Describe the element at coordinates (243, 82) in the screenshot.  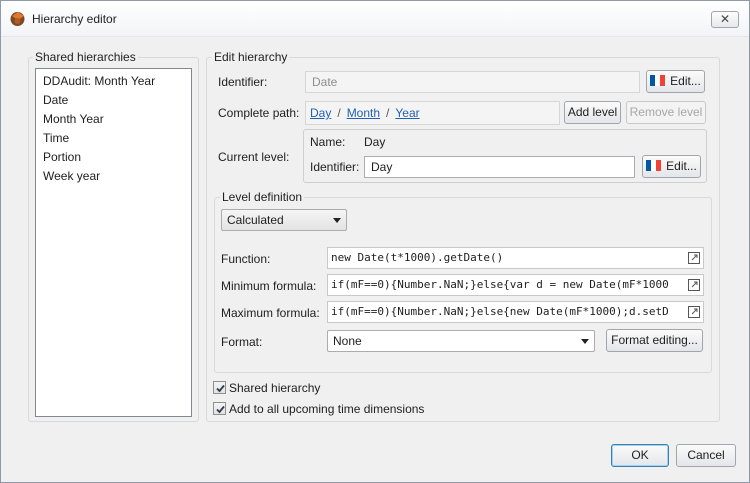
I see `identifier-label: Identifier:` at that location.